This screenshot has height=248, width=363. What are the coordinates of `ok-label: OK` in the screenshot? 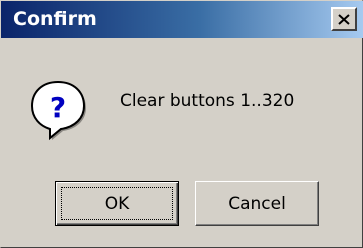 It's located at (117, 203).